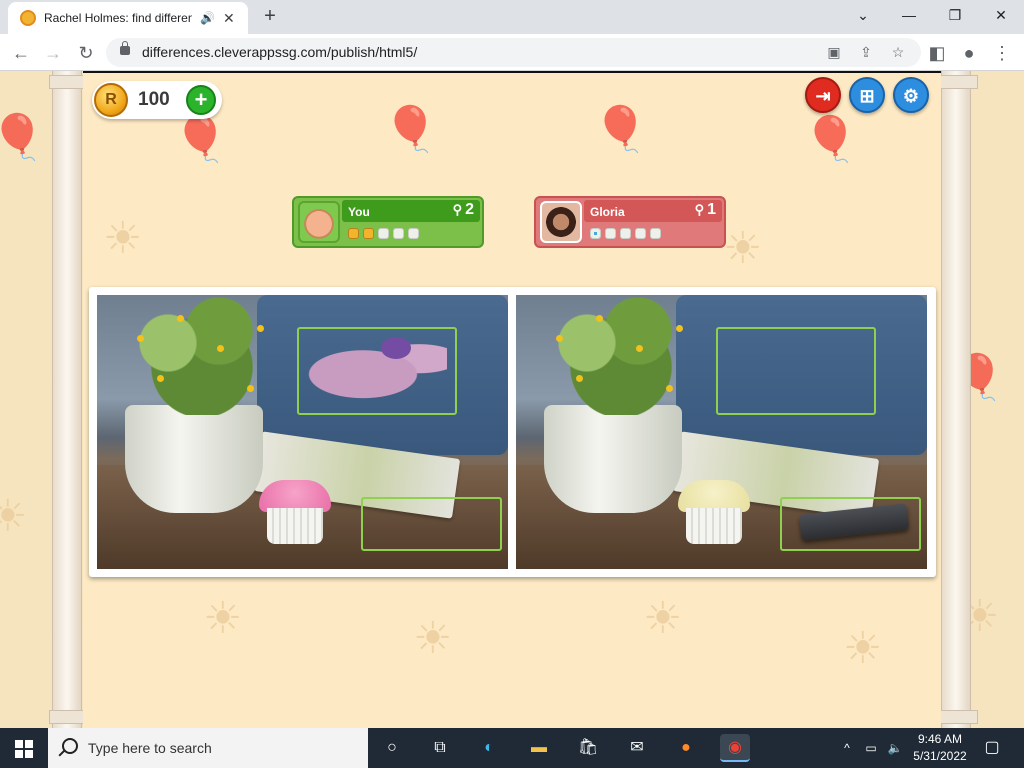 The height and width of the screenshot is (768, 1024). I want to click on close-window-button: ✕, so click(1001, 15).